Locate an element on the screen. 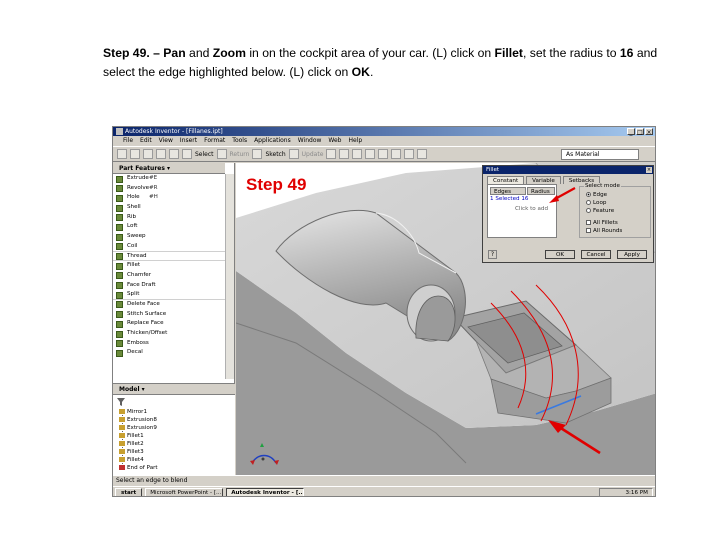  maximize-icon: □ is located at coordinates (640, 132).